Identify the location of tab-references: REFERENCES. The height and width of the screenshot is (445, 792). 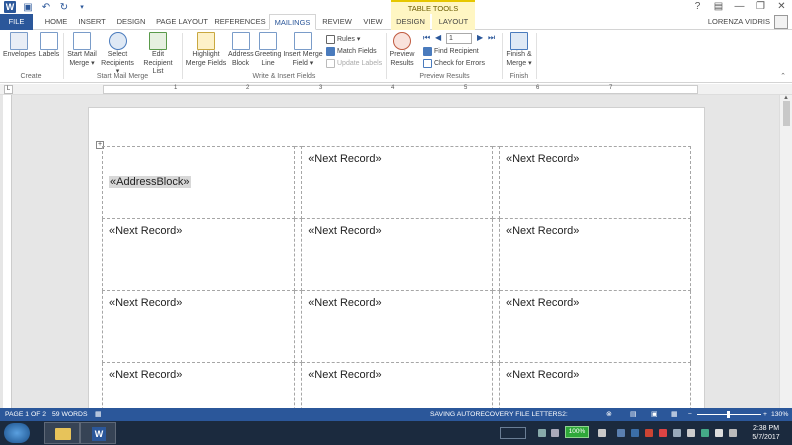
(240, 22).